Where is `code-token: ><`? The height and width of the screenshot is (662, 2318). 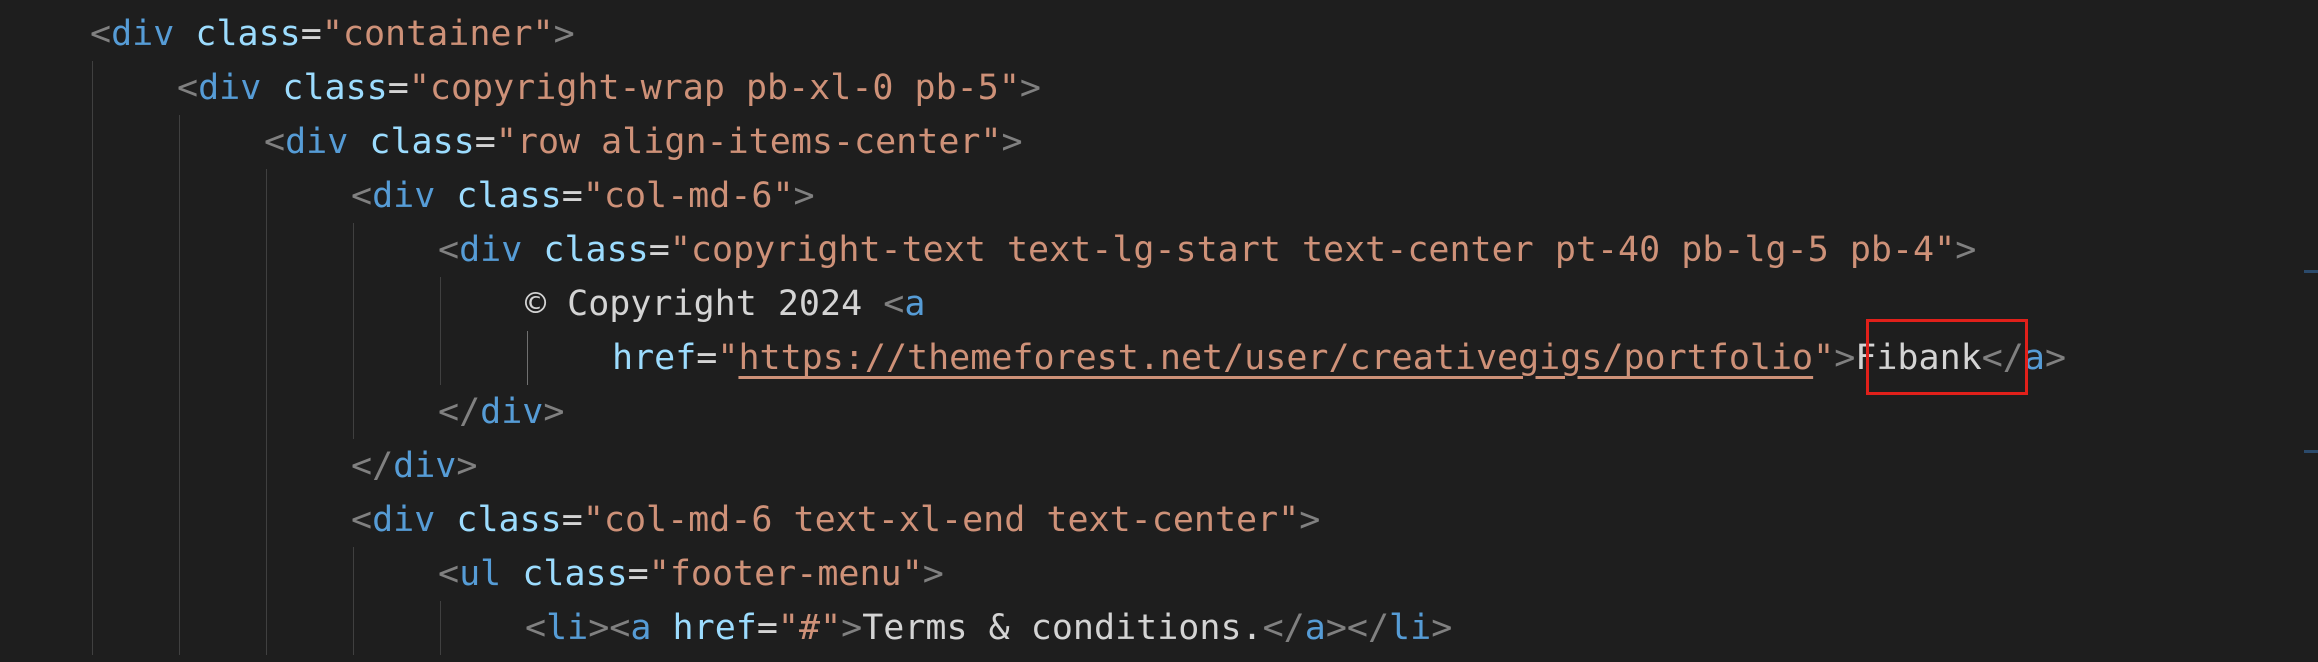
code-token: >< is located at coordinates (609, 628).